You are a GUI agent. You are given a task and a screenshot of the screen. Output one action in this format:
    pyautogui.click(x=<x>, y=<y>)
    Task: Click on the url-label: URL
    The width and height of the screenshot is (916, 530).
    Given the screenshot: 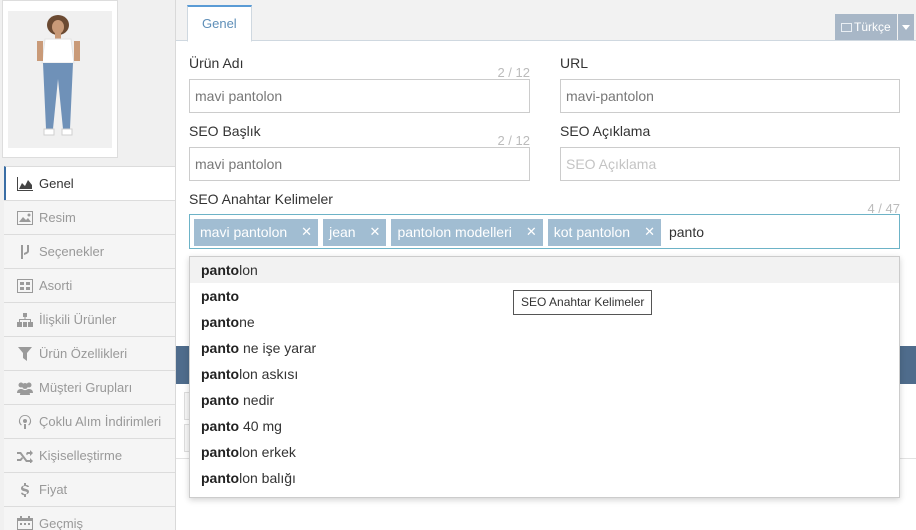 What is the action you would take?
    pyautogui.click(x=574, y=63)
    